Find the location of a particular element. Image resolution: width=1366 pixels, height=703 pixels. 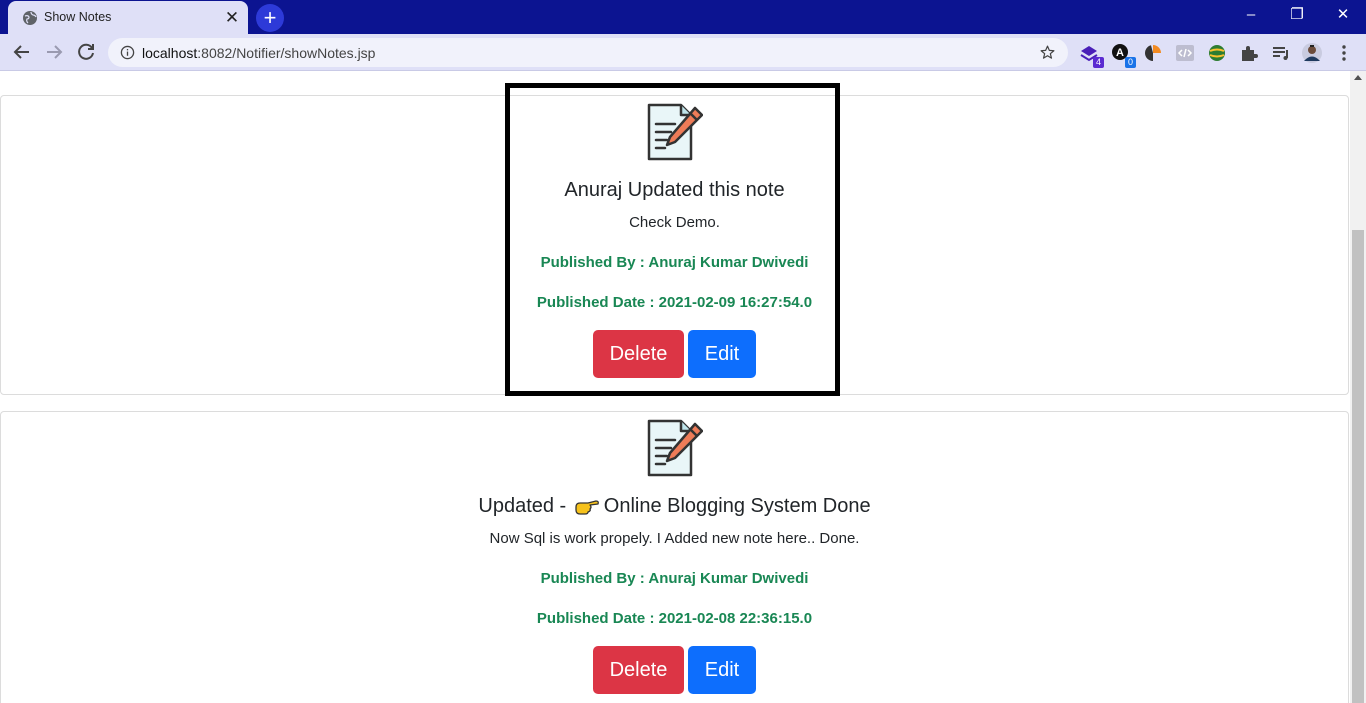

profile-avatar is located at coordinates (1312, 53).